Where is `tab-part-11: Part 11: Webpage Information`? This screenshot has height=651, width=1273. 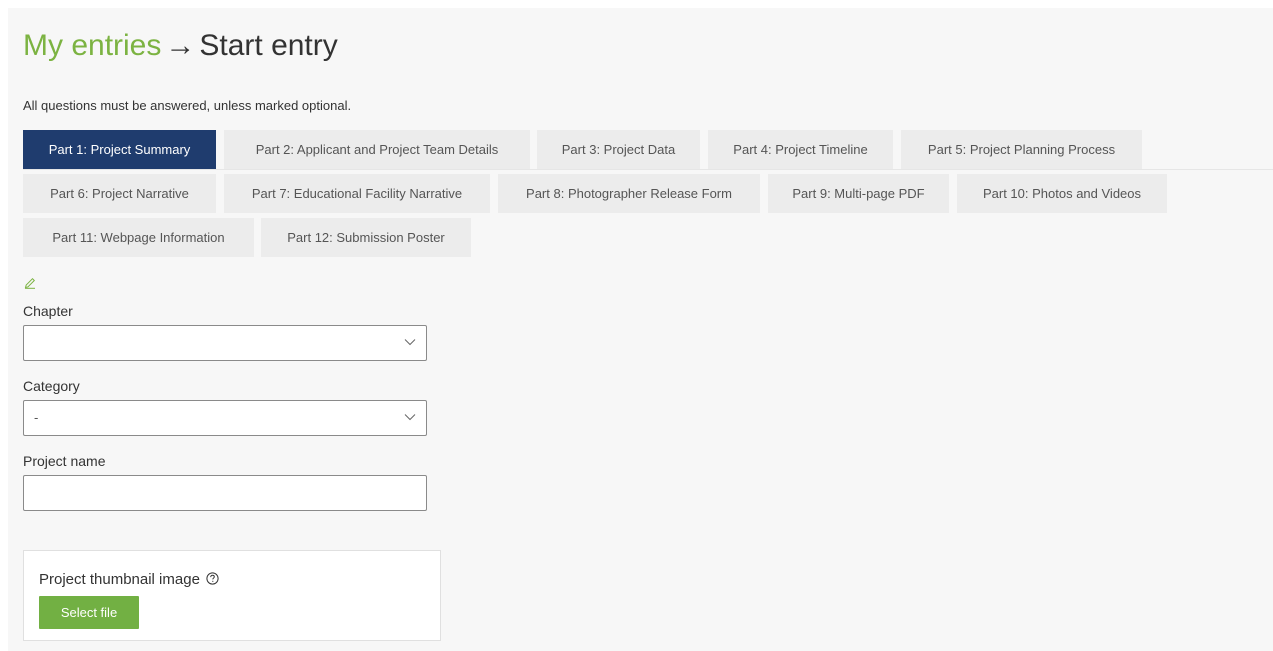 tab-part-11: Part 11: Webpage Information is located at coordinates (138, 237).